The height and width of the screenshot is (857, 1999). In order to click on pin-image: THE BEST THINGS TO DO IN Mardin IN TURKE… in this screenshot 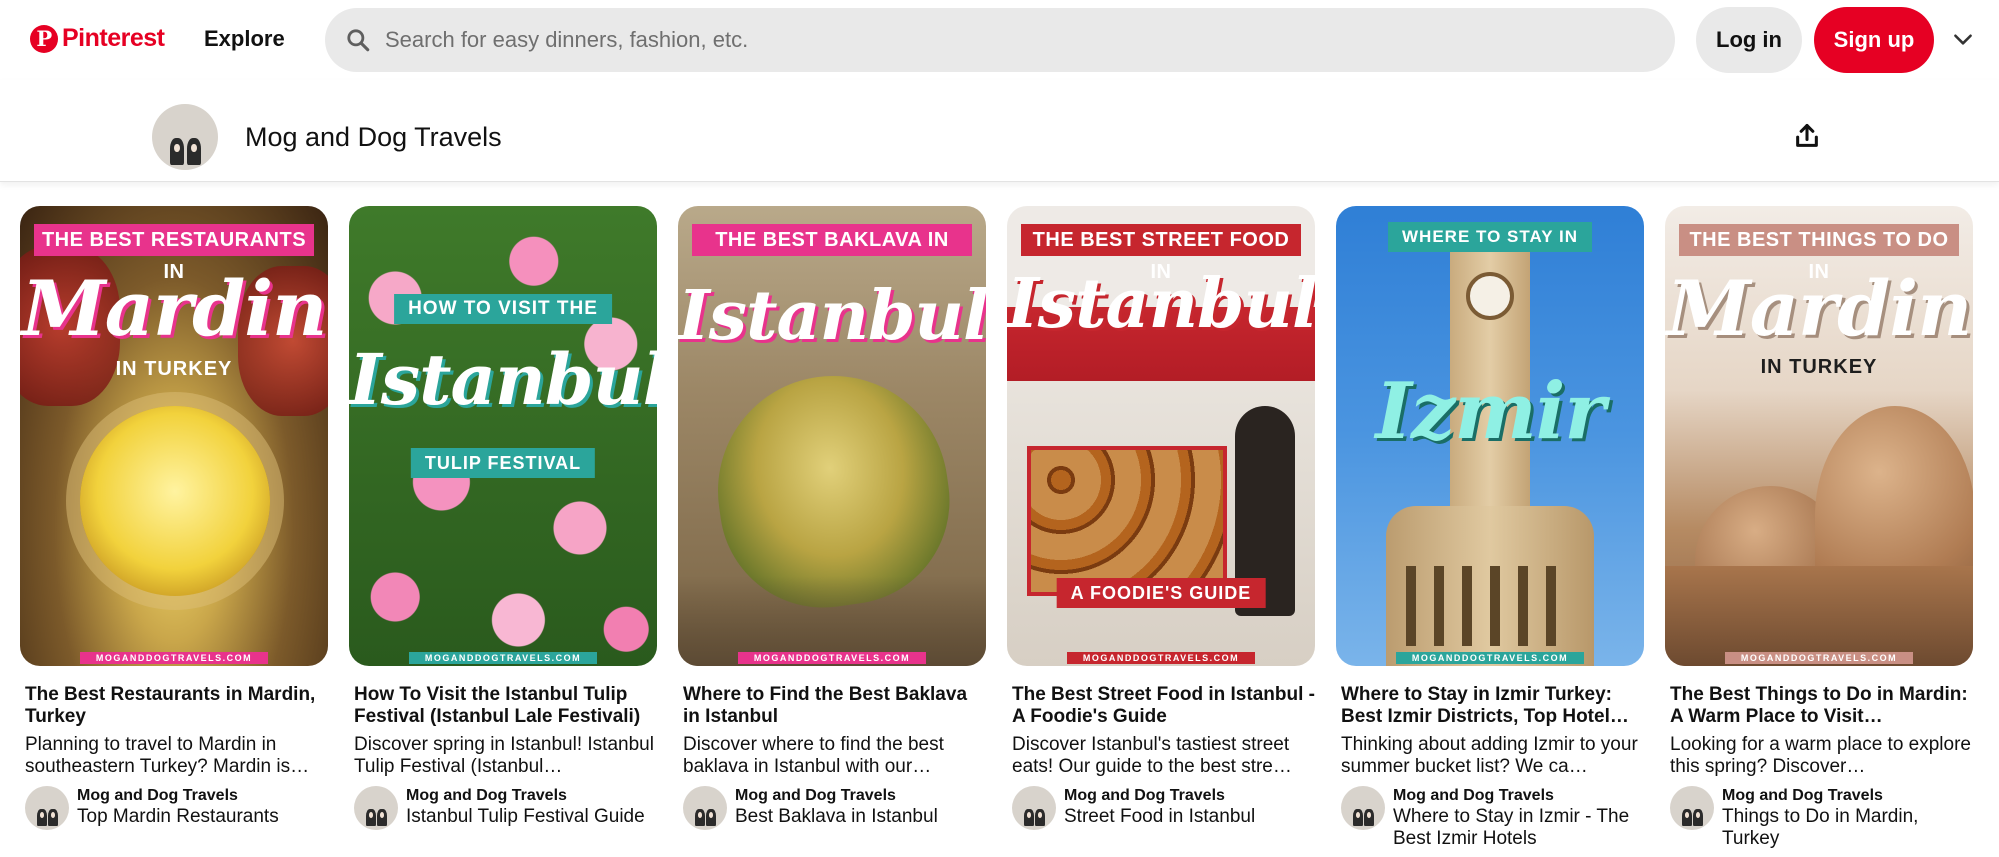, I will do `click(1819, 436)`.